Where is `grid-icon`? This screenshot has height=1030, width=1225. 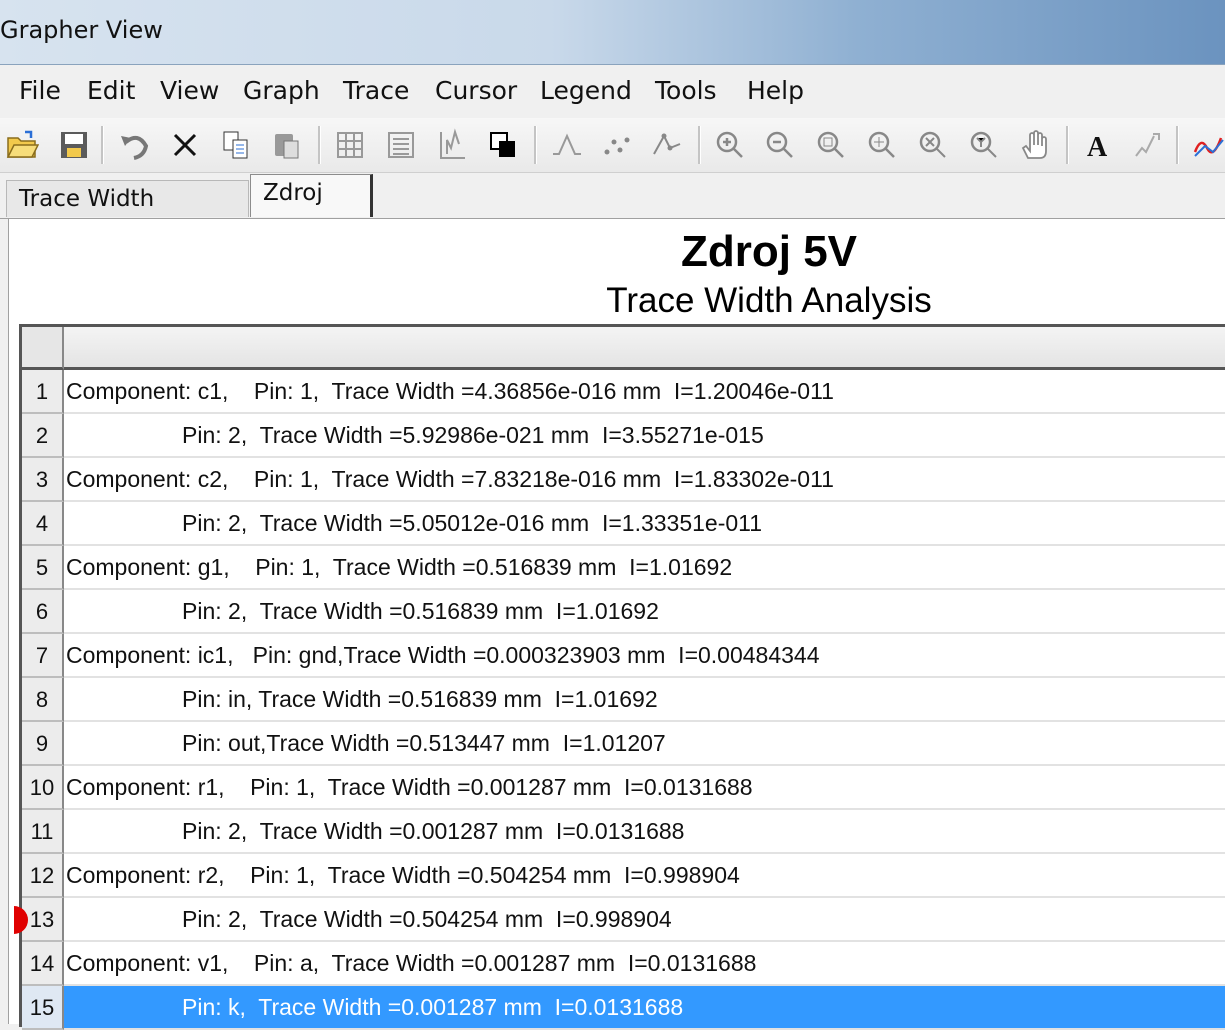
grid-icon is located at coordinates (350, 145).